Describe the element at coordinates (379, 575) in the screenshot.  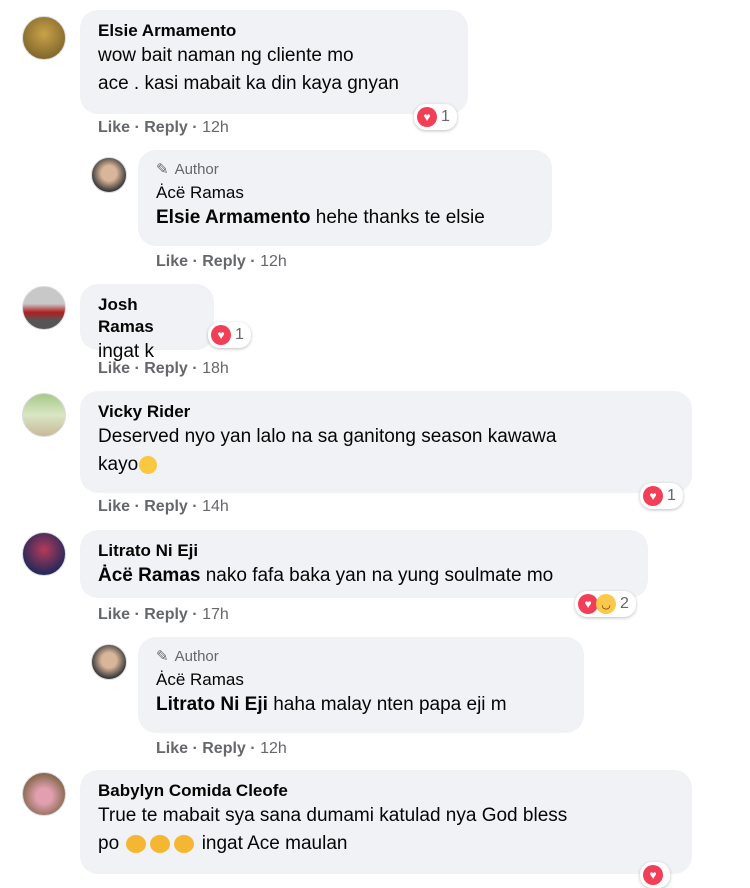
I see `comment-body: nako fafa baka yan na yung soulmate mo` at that location.